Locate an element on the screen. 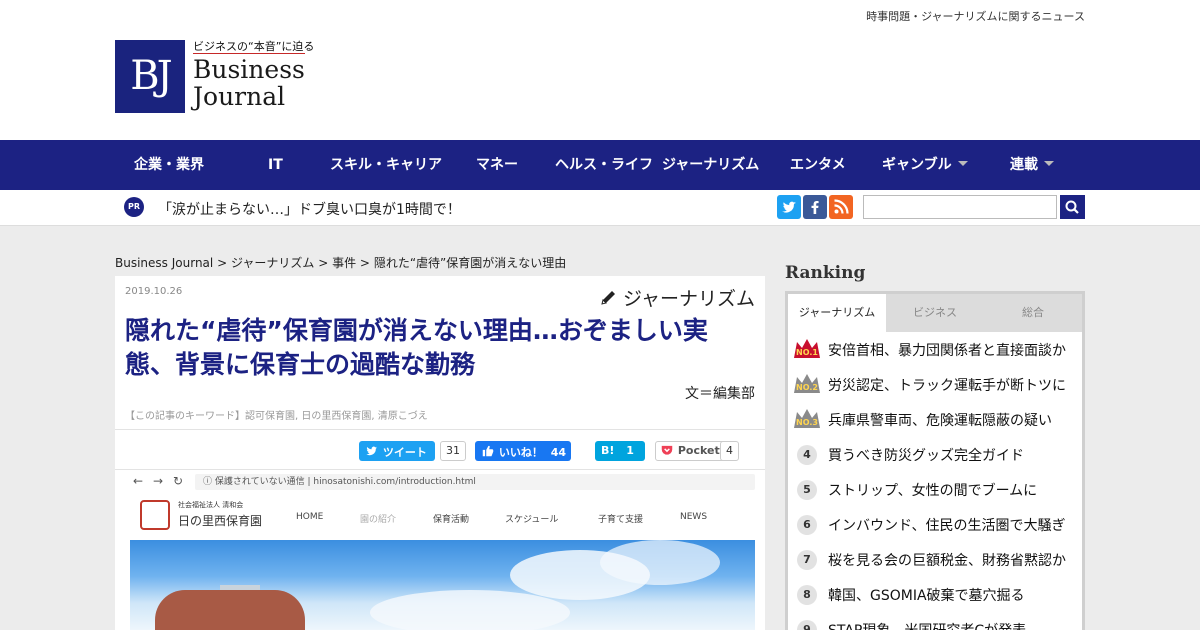  thumbs-up-icon is located at coordinates (488, 451).